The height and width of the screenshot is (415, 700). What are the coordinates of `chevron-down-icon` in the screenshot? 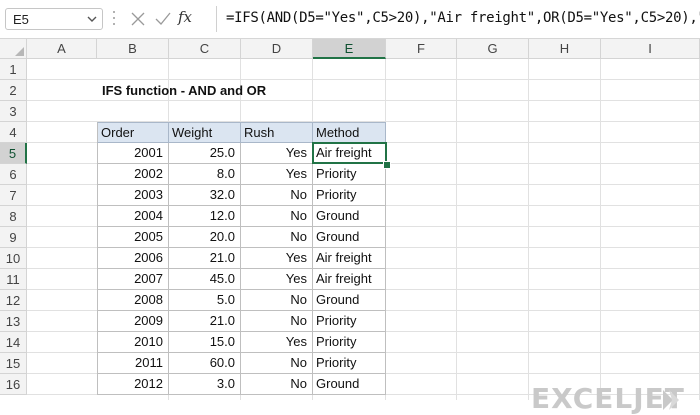 It's located at (92, 19).